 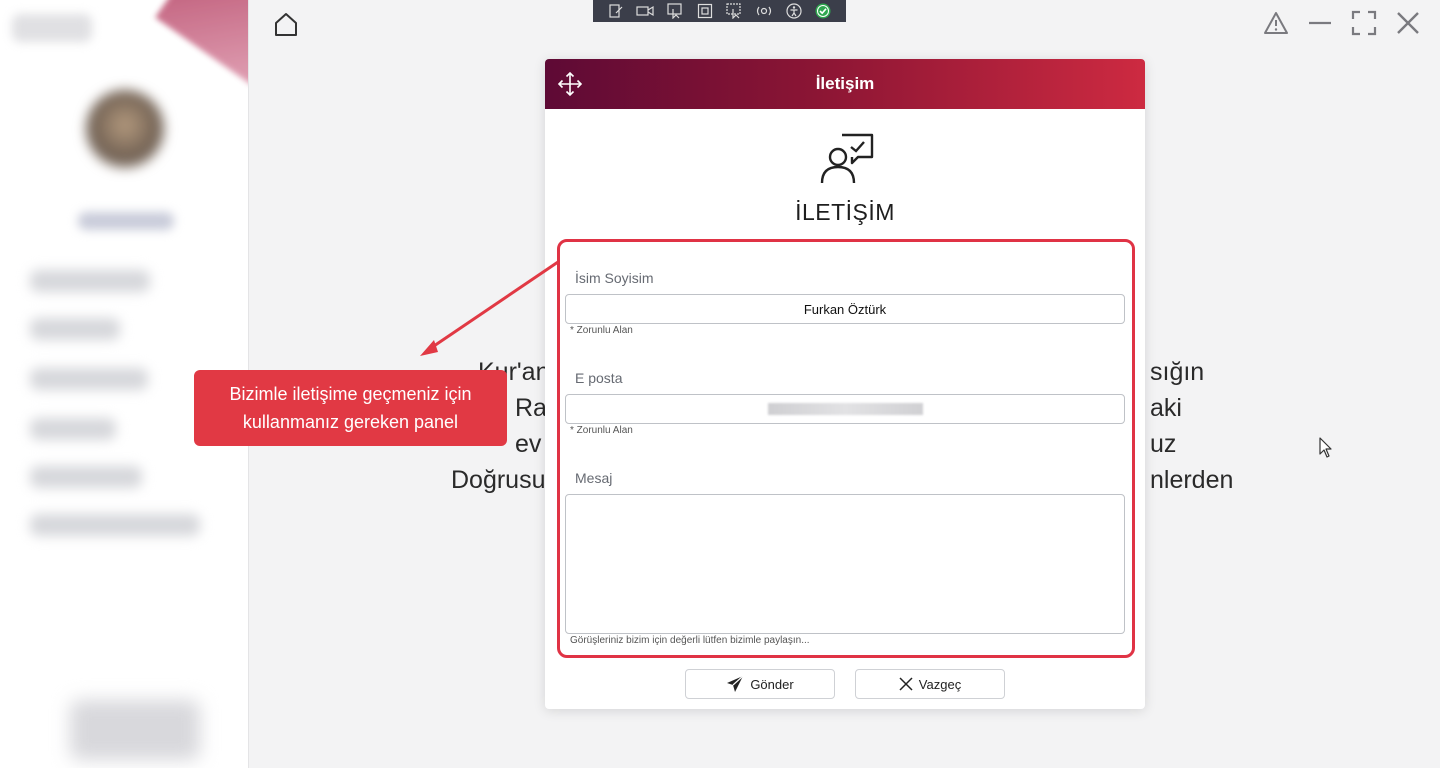 What do you see at coordinates (126, 221) in the screenshot?
I see `user-name` at bounding box center [126, 221].